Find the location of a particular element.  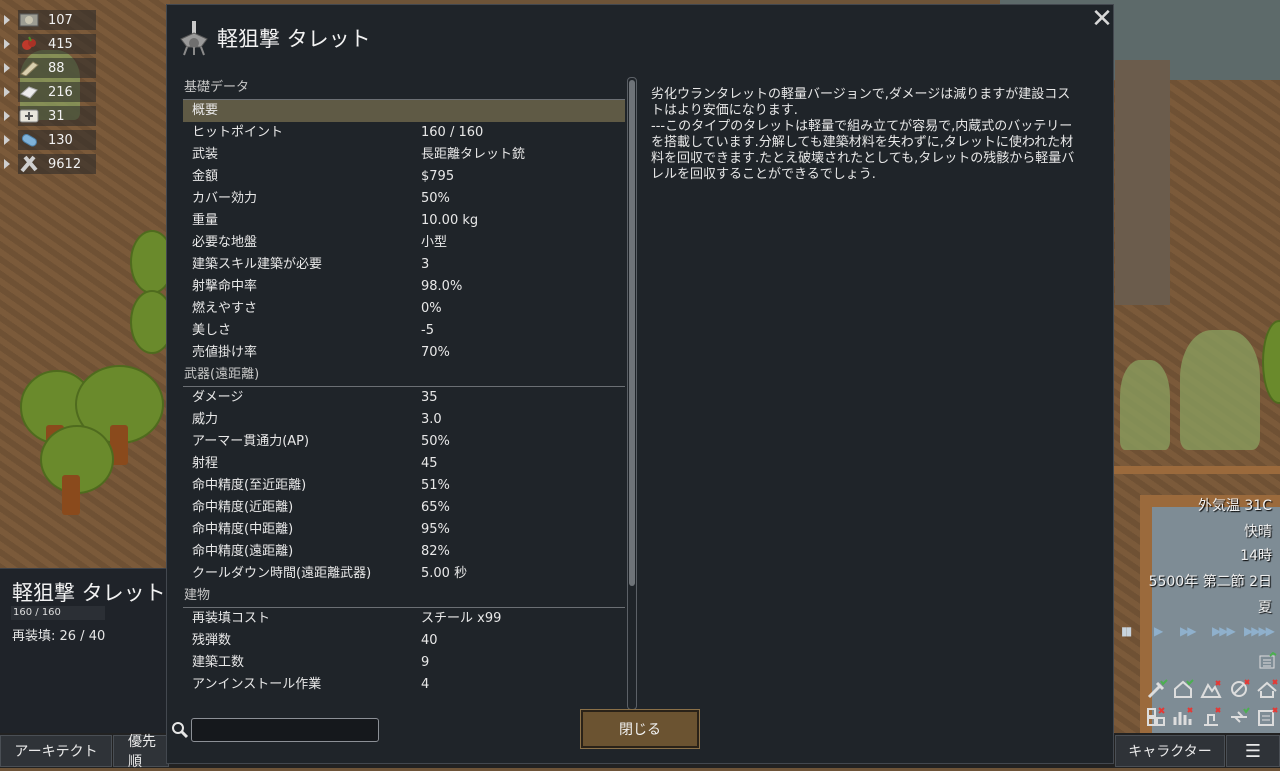

stat-value: 65% is located at coordinates (435, 507).